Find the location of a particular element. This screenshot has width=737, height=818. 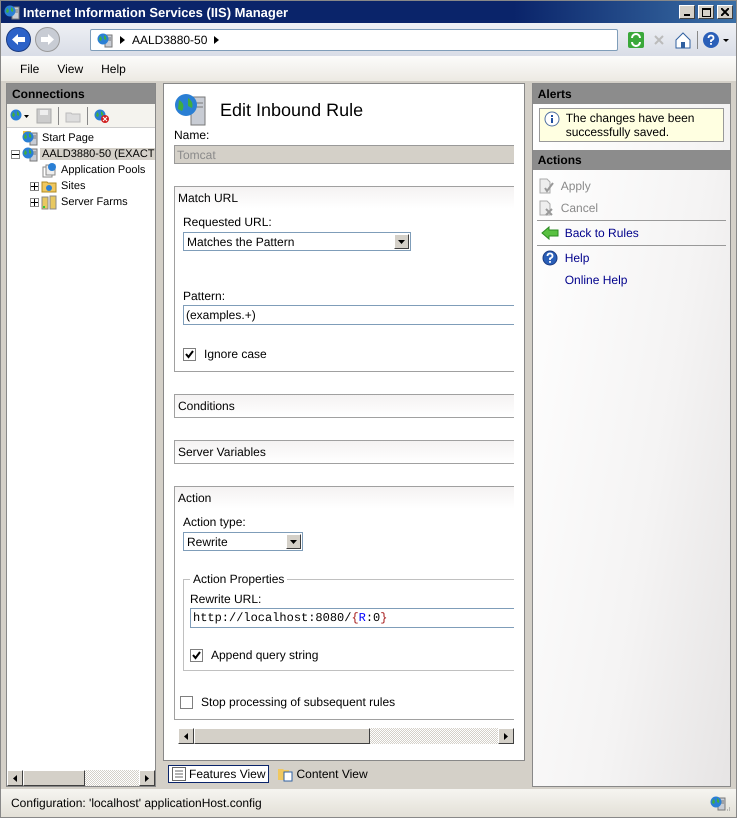

folder-document-icon is located at coordinates (285, 774).